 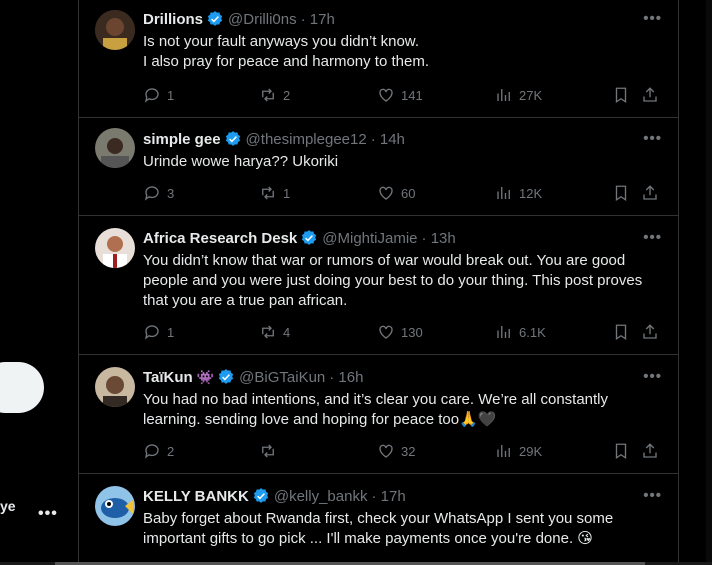 I want to click on bookmark-icon, so click(x=621, y=451).